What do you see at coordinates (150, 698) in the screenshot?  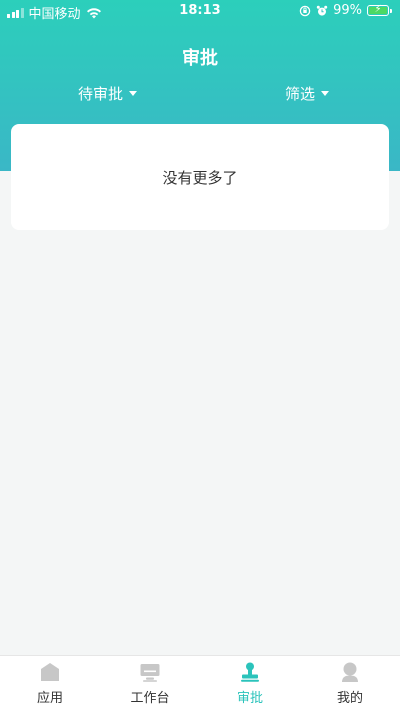 I see `tab-workbench-label: 工作台` at bounding box center [150, 698].